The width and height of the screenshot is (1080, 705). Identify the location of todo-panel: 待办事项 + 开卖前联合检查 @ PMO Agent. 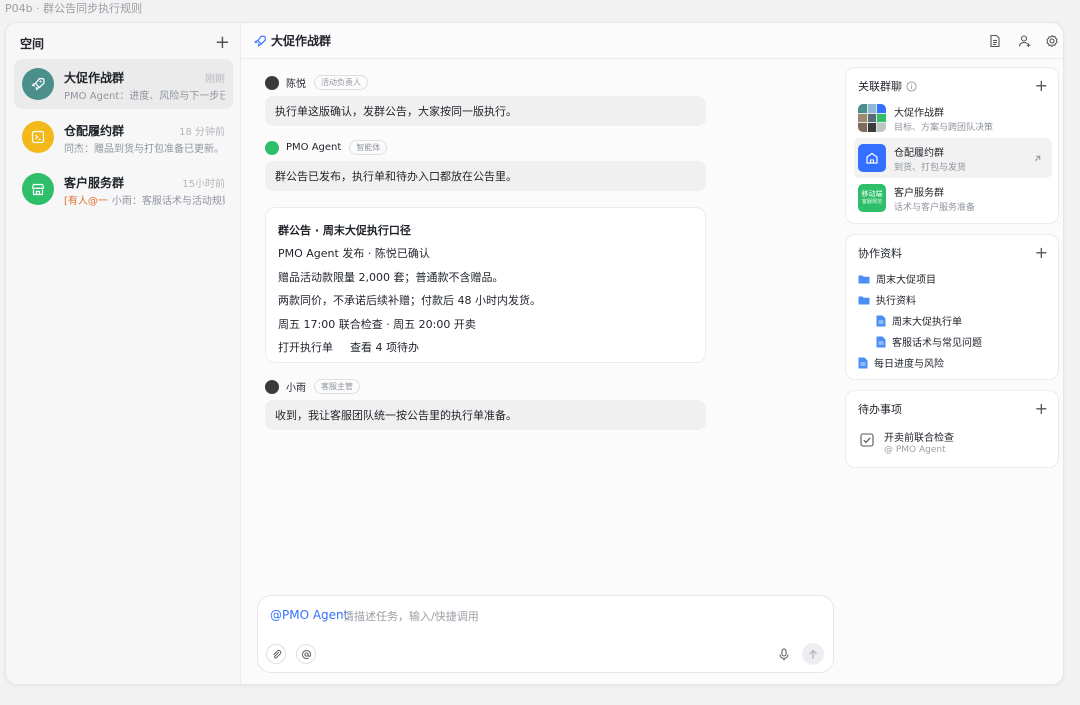
(952, 429).